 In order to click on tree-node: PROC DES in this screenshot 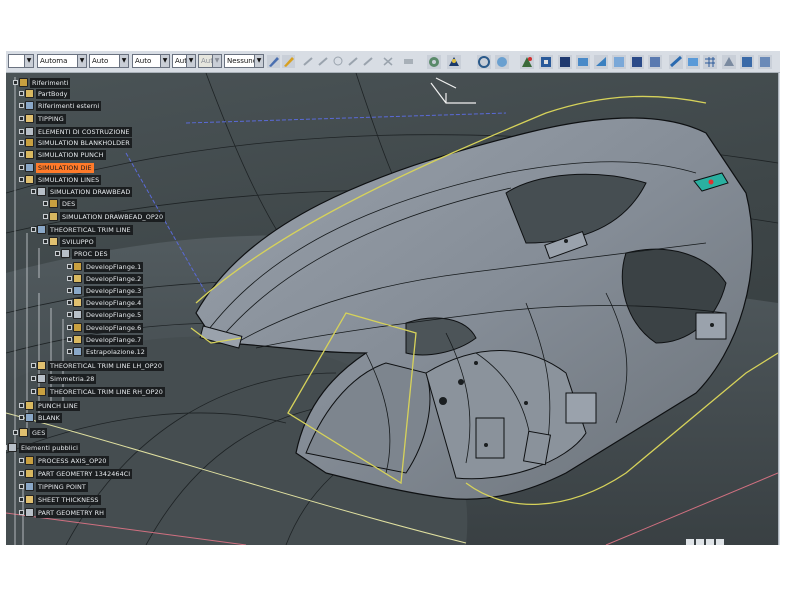, I will do `click(85, 253)`.